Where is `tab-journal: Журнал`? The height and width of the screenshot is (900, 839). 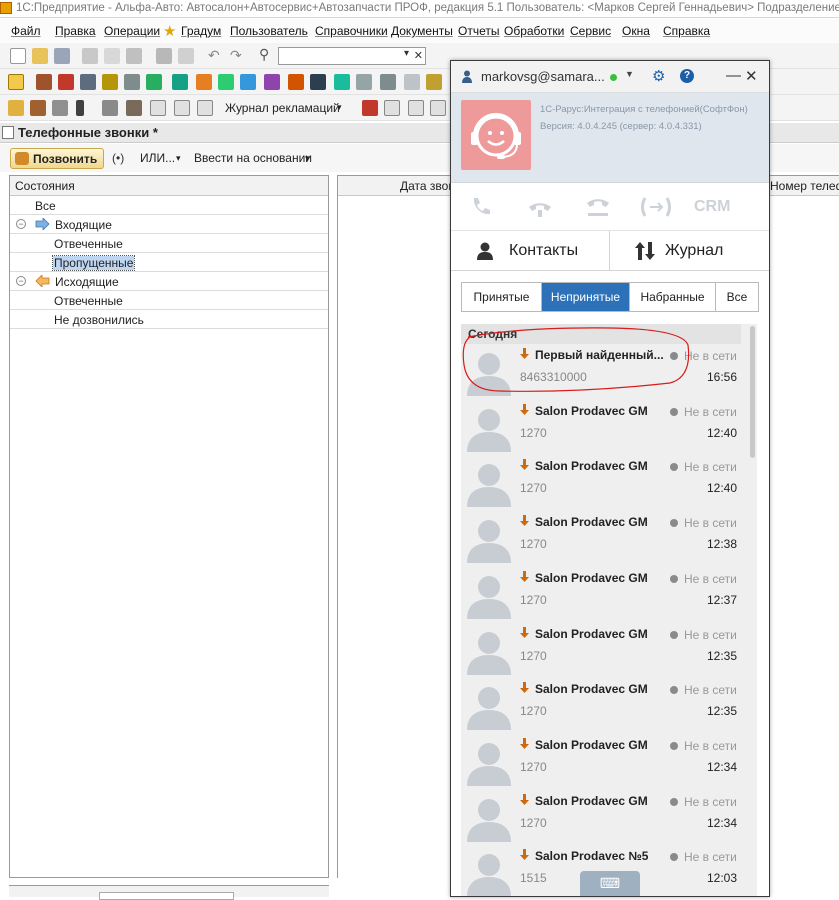 tab-journal: Журнал is located at coordinates (689, 251).